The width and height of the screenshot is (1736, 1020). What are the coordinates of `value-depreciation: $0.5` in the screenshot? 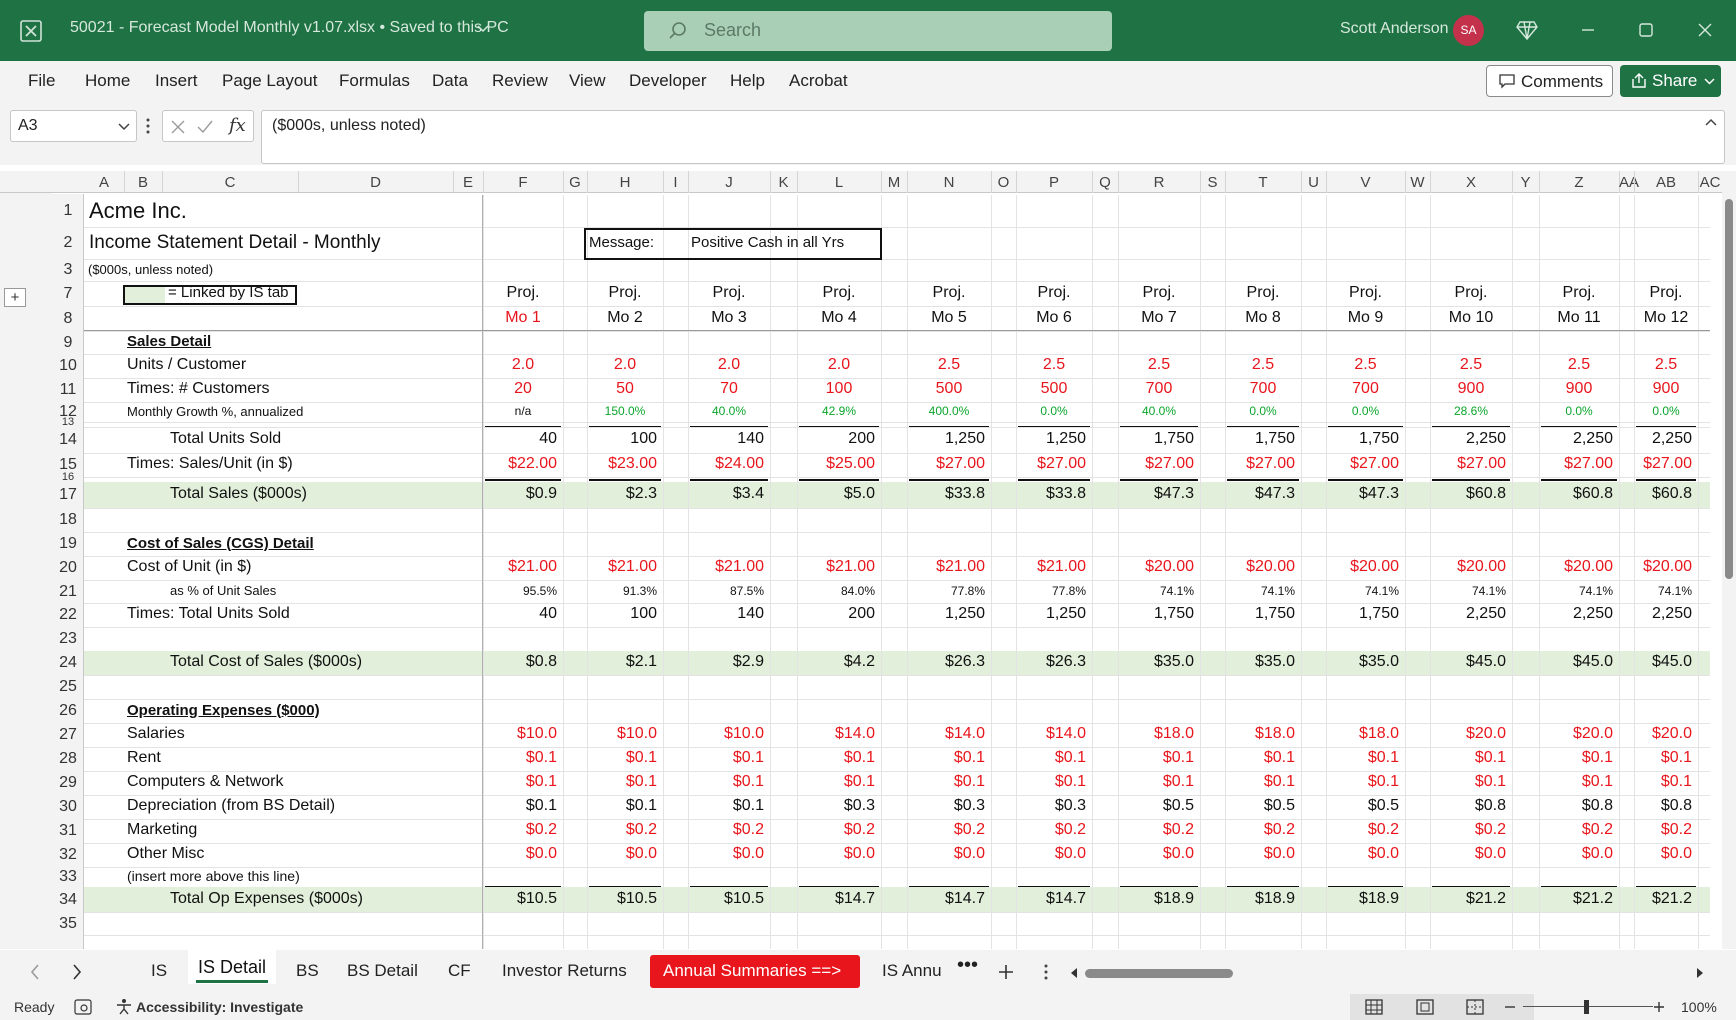 It's located at (1261, 806).